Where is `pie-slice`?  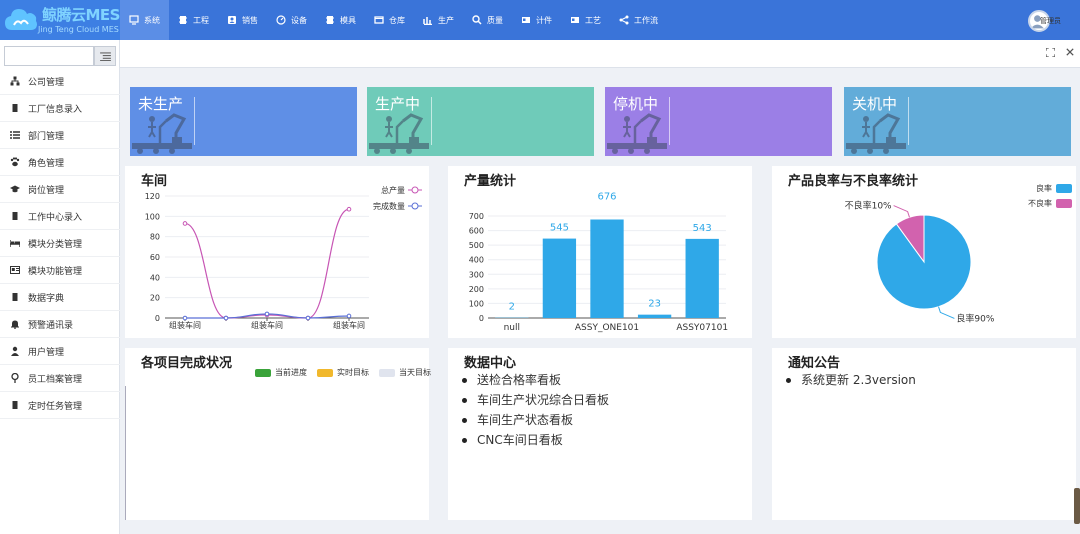 pie-slice is located at coordinates (924, 262).